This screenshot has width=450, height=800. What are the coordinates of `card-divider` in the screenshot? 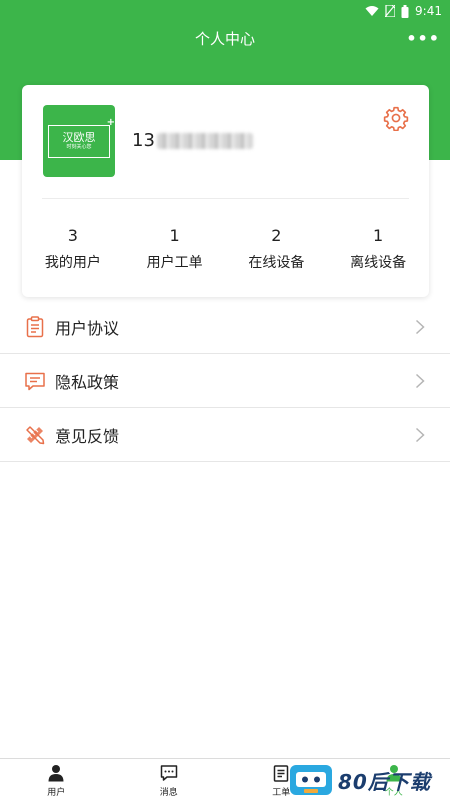 It's located at (225, 198).